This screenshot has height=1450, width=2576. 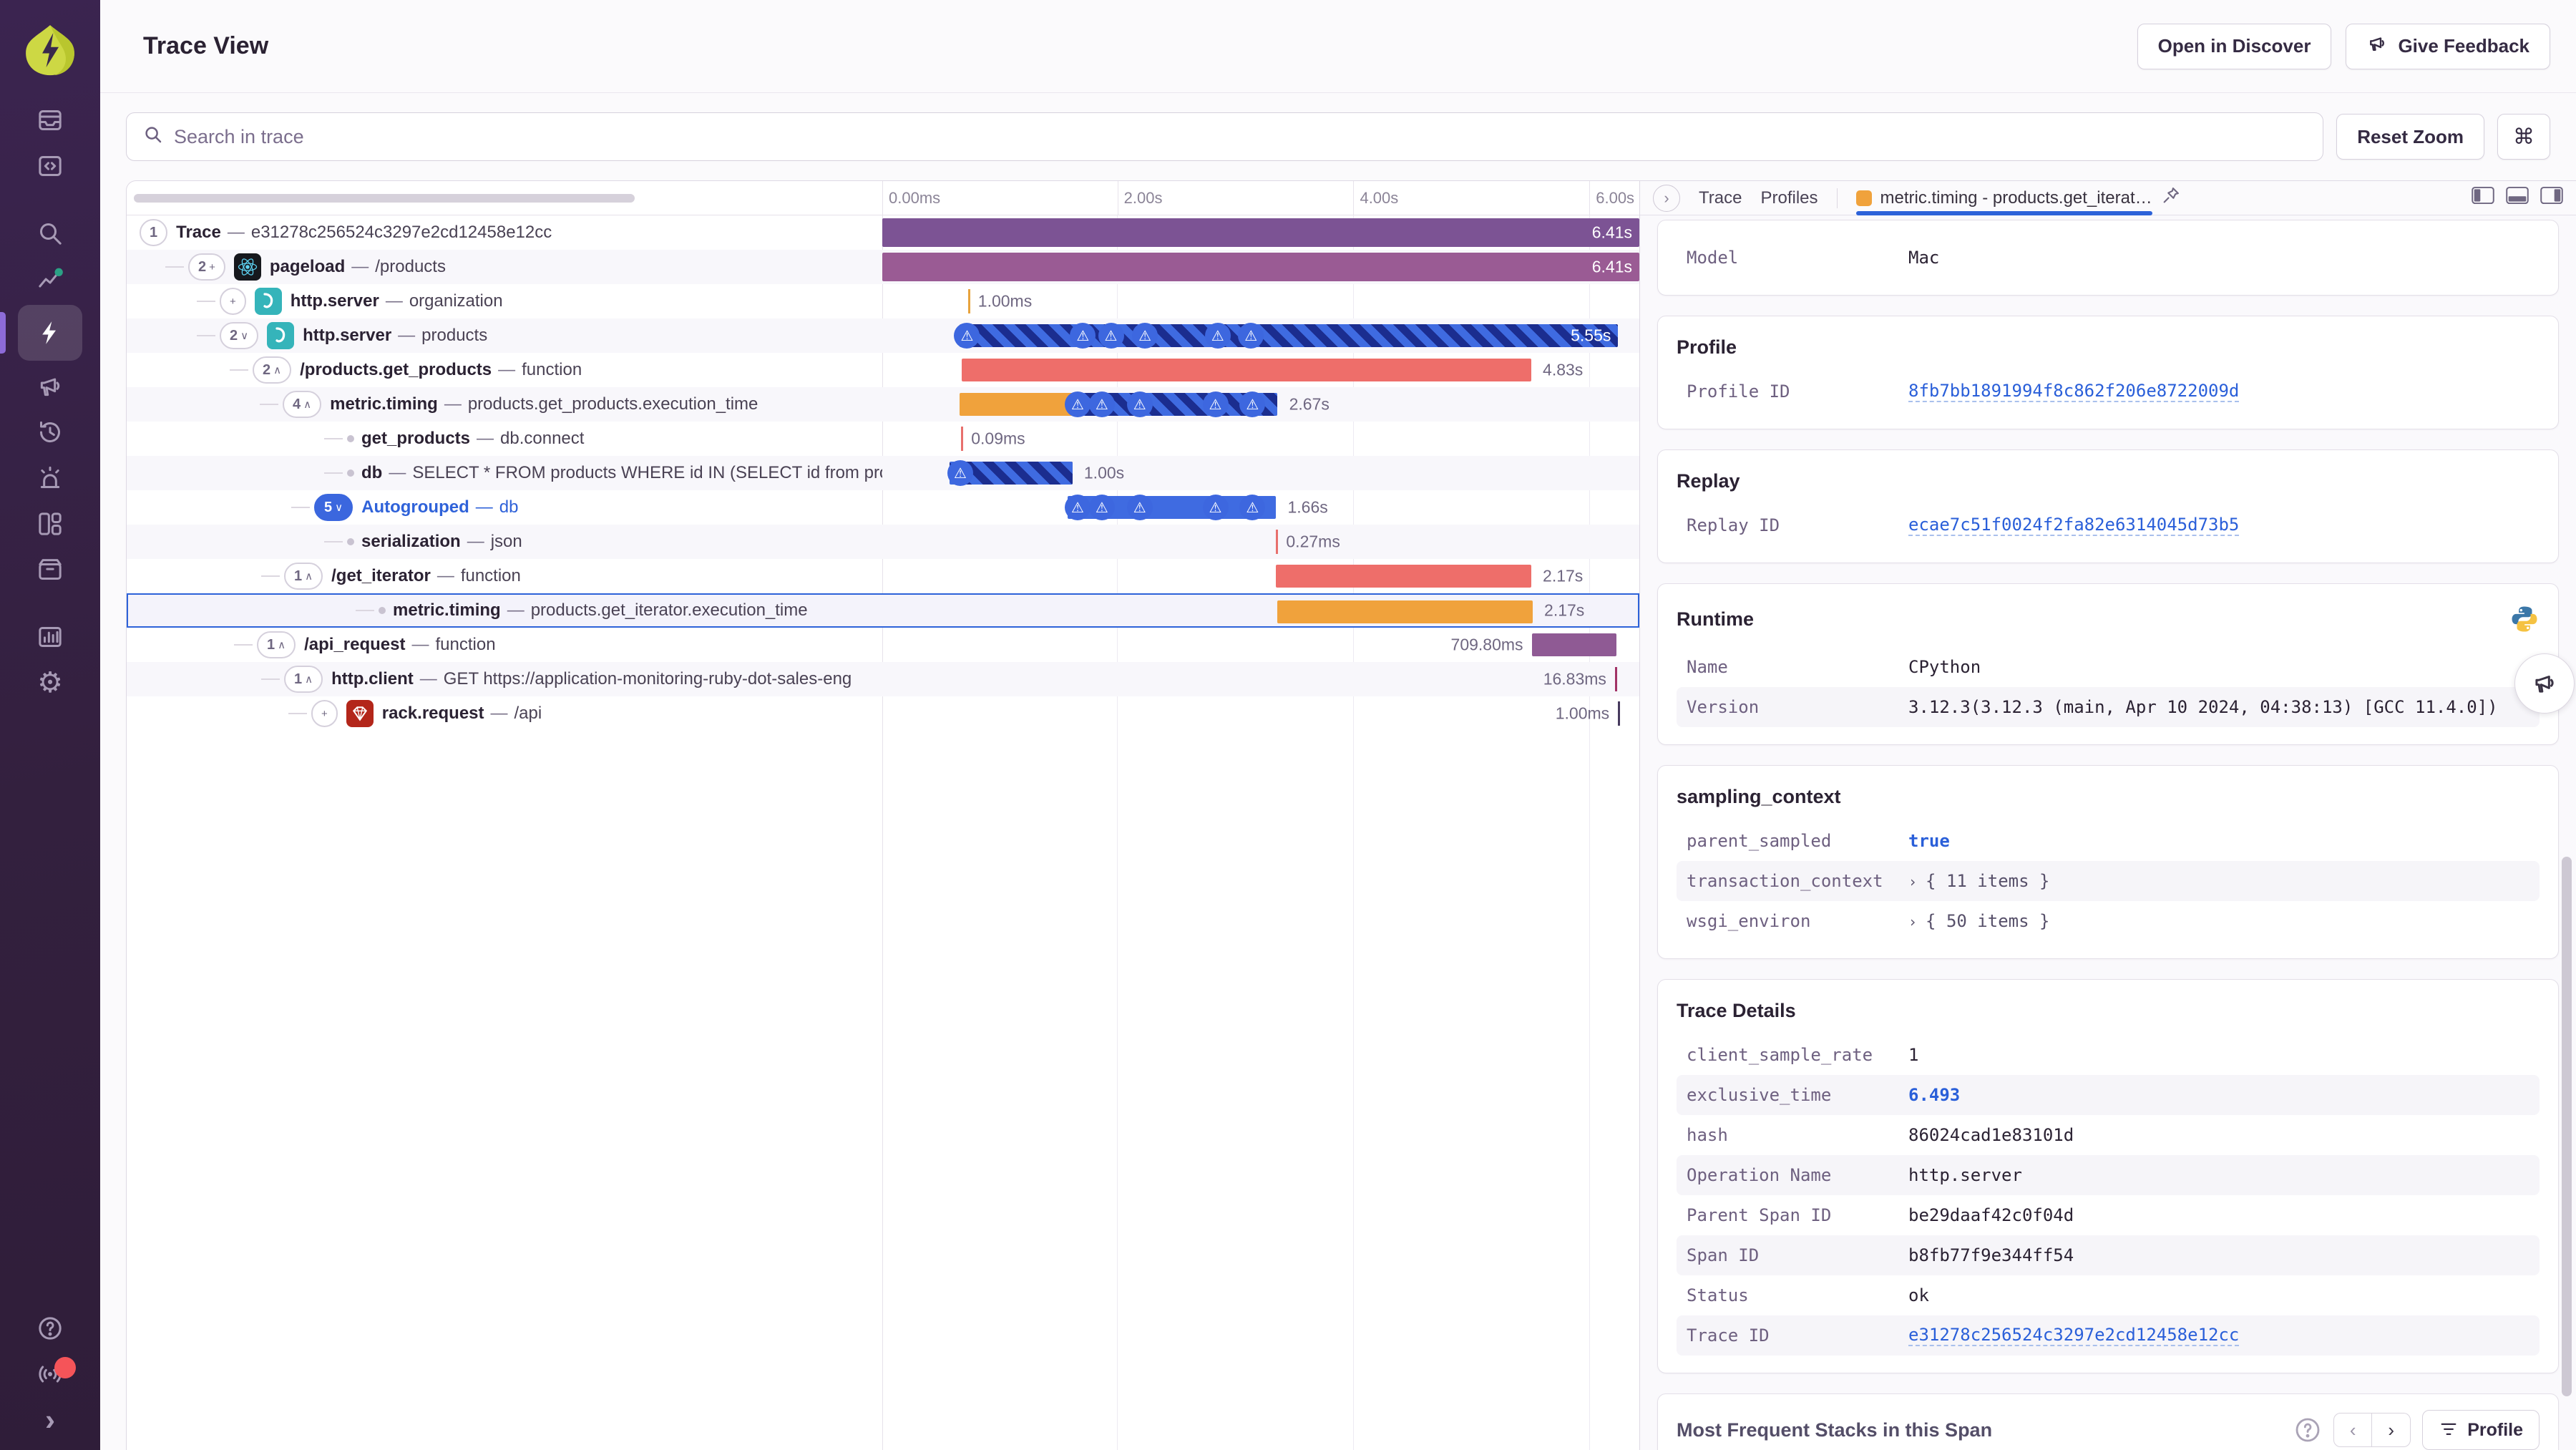 What do you see at coordinates (1241, 136) in the screenshot?
I see `search-input` at bounding box center [1241, 136].